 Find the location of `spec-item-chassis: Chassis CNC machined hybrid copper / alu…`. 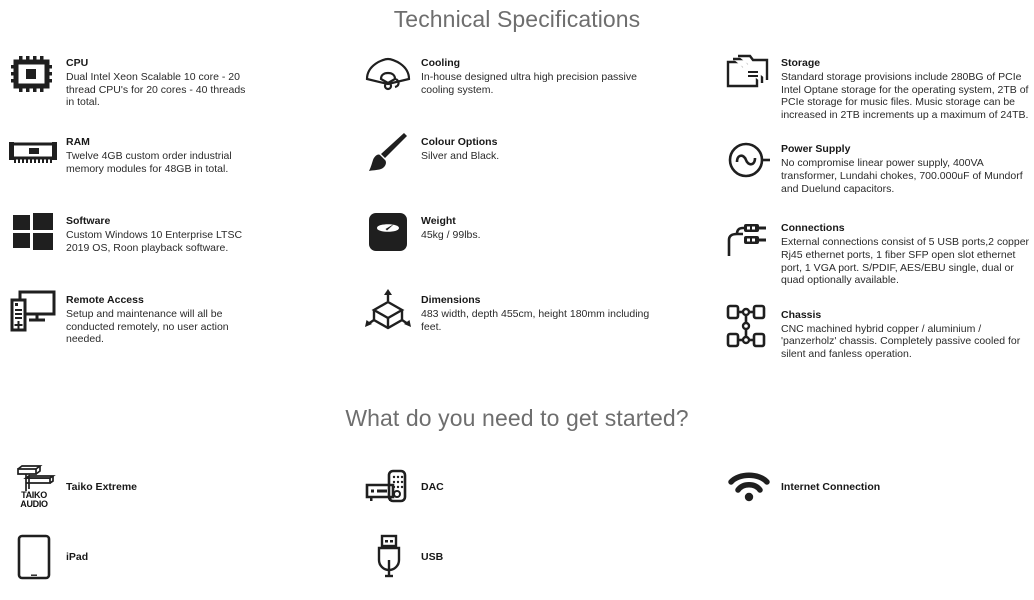

spec-item-chassis: Chassis CNC machined hybrid copper / alu… is located at coordinates (874, 335).